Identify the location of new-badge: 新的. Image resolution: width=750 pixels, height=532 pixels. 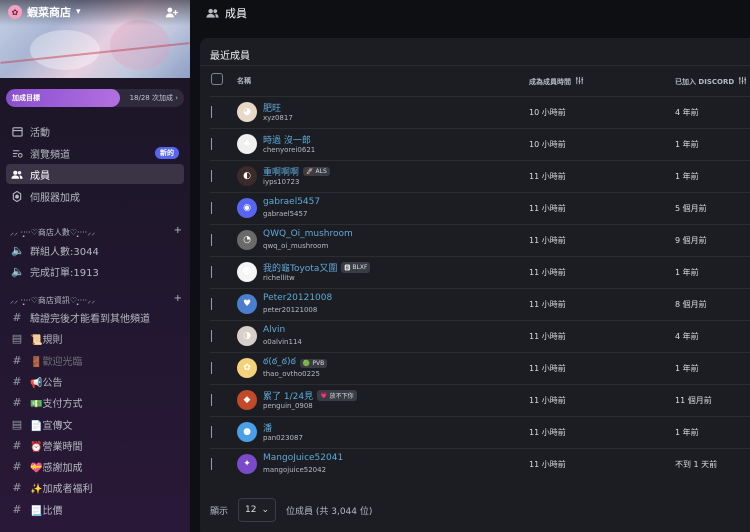
(167, 153).